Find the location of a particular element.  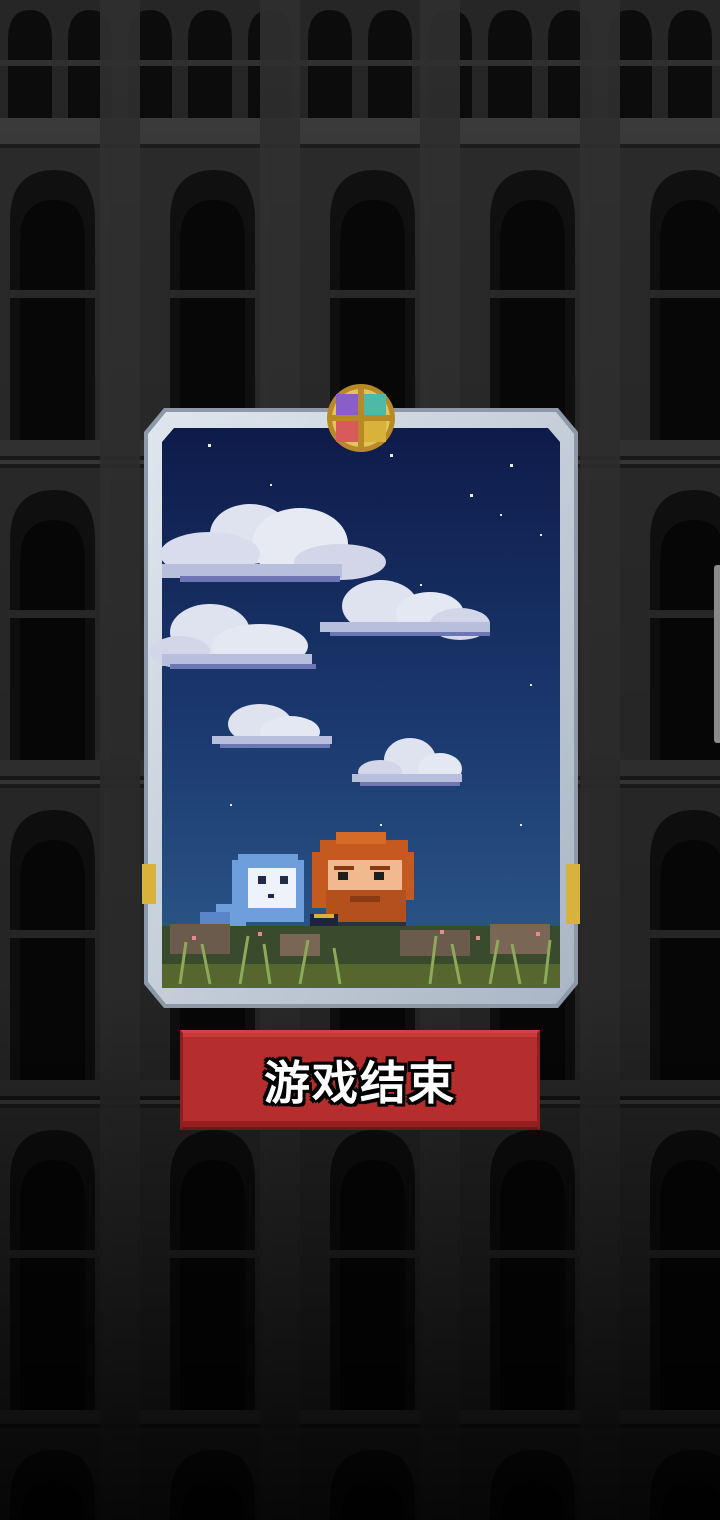

game-over-button: 游戏结束 is located at coordinates (360, 1080).